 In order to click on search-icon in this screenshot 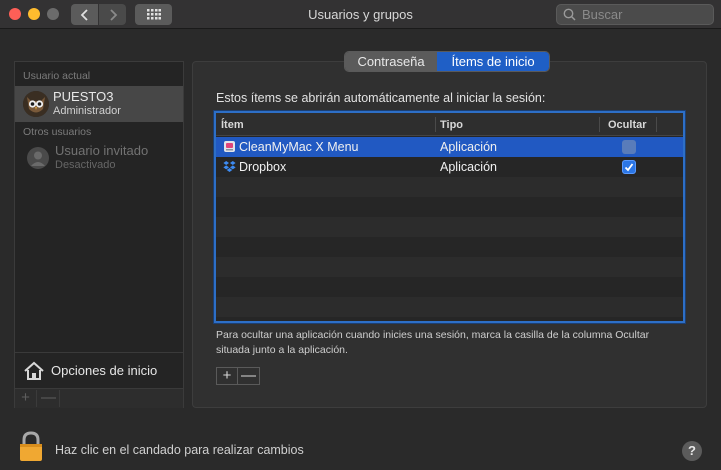, I will do `click(569, 14)`.